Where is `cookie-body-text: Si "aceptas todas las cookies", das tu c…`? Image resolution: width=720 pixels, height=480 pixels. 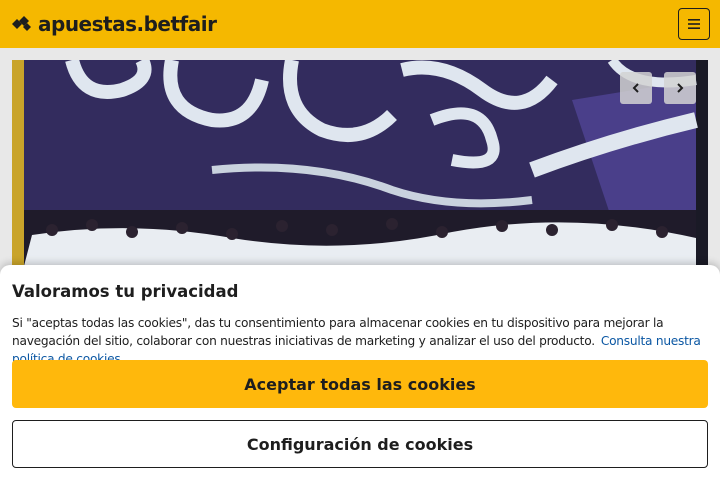 cookie-body-text: Si "aceptas todas las cookies", das tu c… is located at coordinates (338, 332).